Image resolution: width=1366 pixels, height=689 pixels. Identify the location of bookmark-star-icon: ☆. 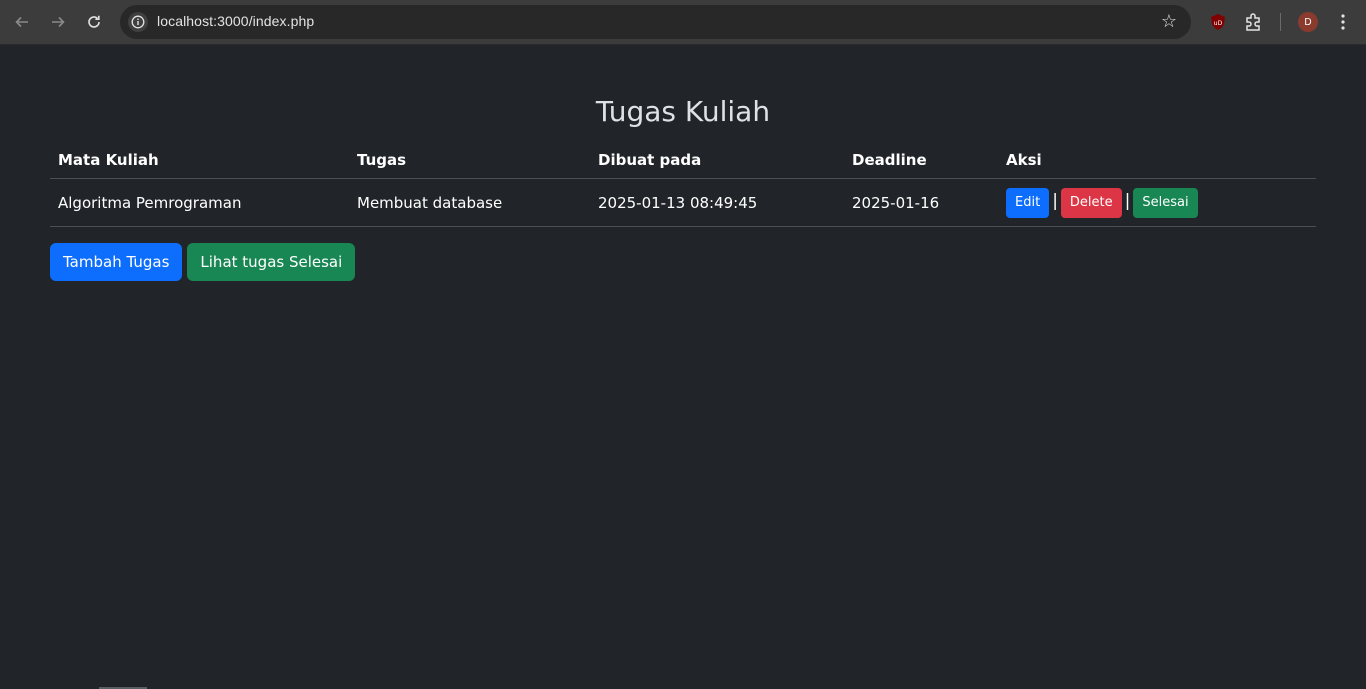
(1169, 22).